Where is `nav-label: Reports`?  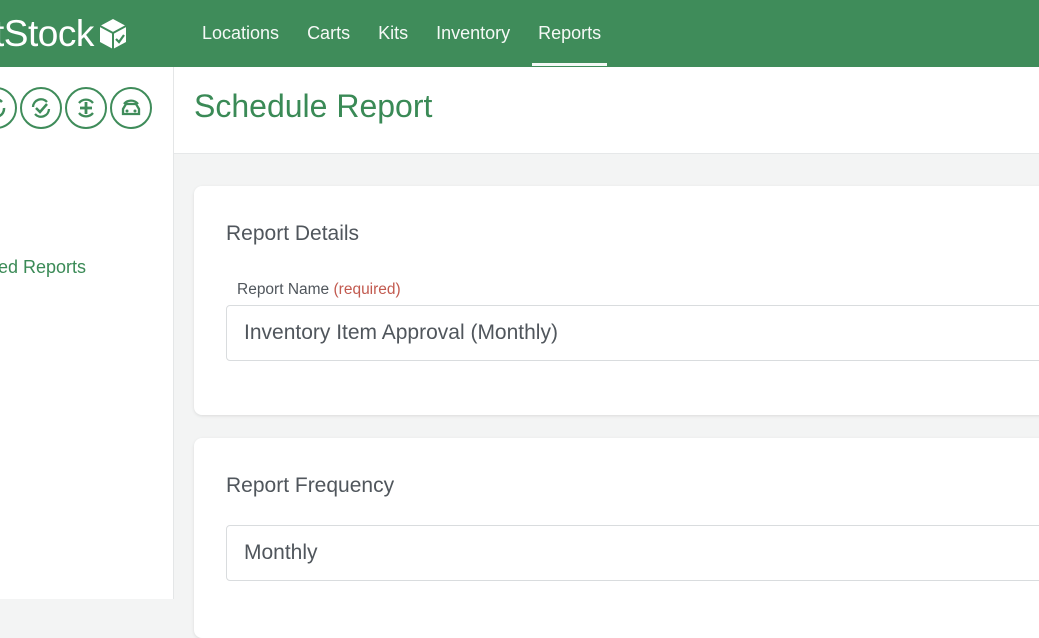
nav-label: Reports is located at coordinates (570, 33).